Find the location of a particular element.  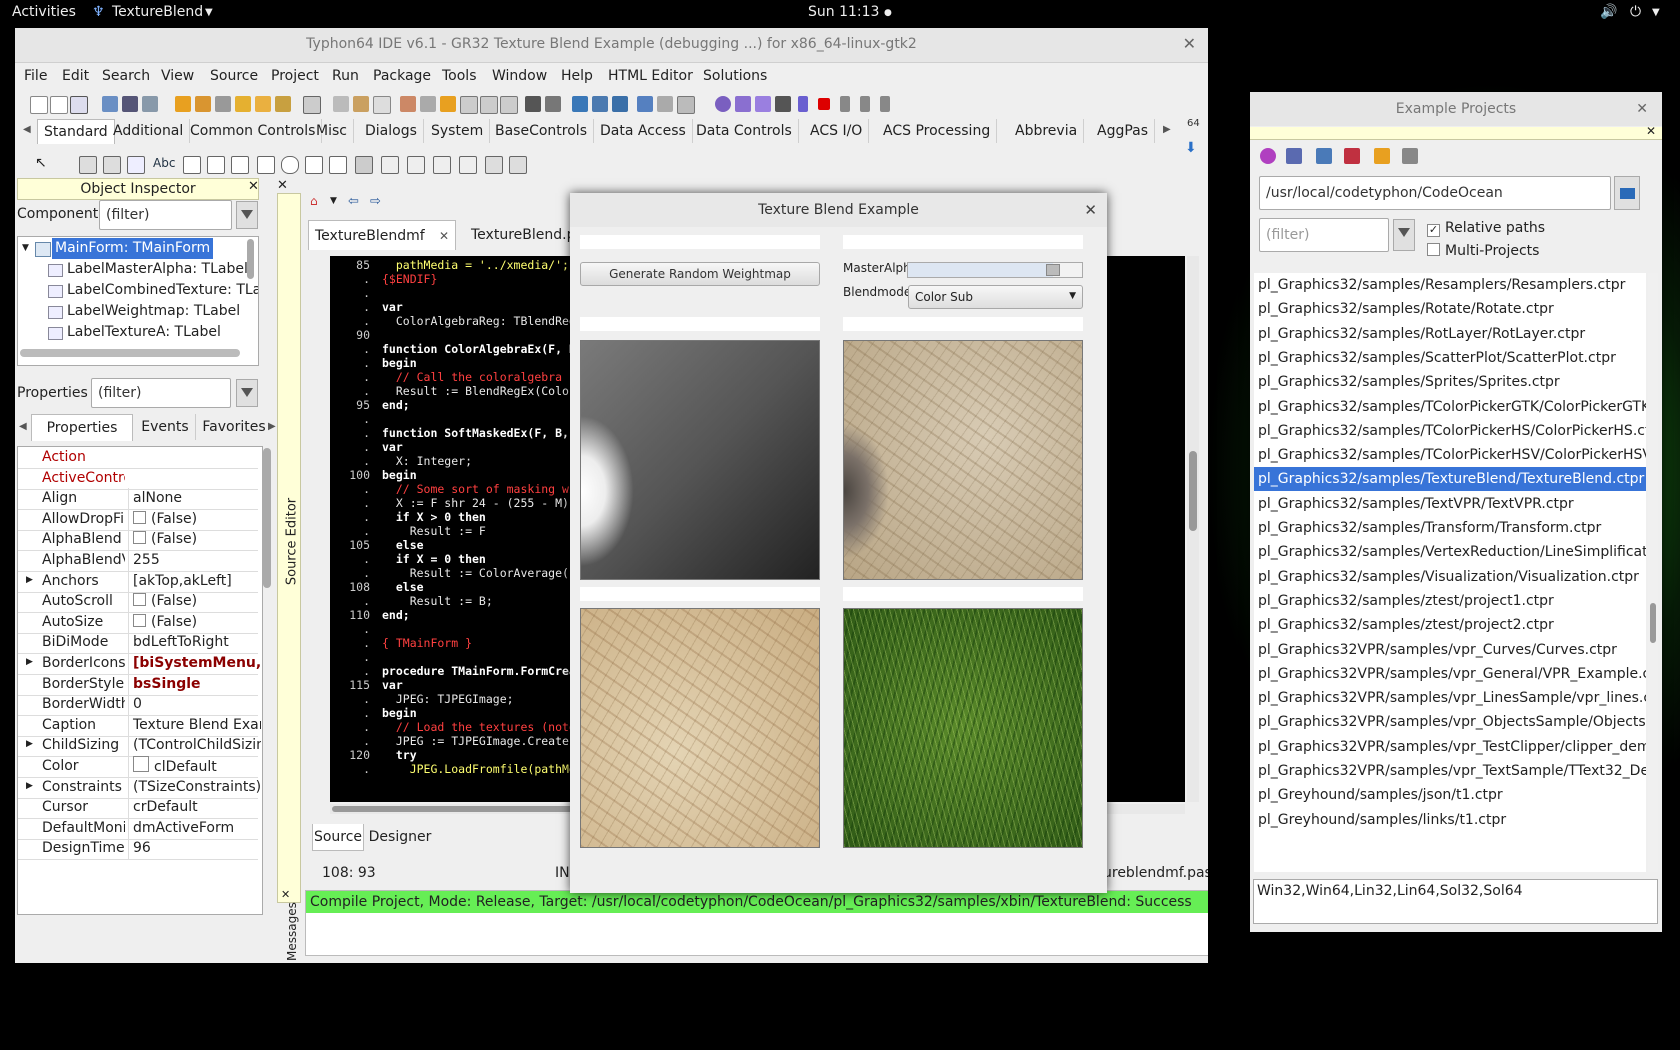

property-row: ActiveControl is located at coordinates (138, 479).